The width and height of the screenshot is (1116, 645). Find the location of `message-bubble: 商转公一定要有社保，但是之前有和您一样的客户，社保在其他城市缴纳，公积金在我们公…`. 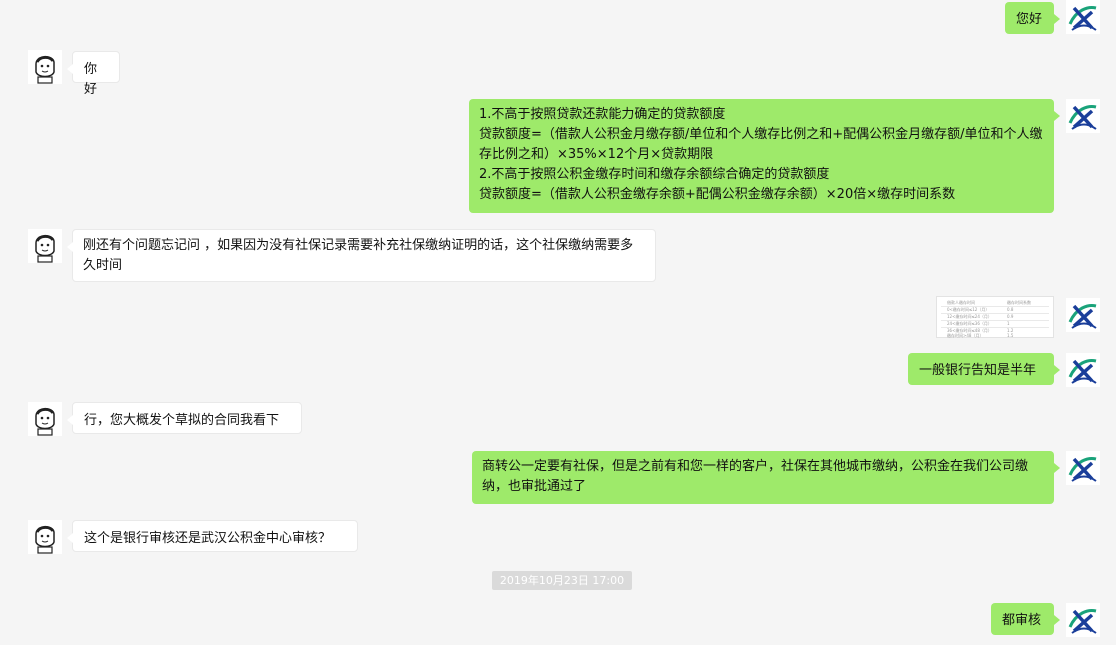

message-bubble: 商转公一定要有社保，但是之前有和您一样的客户，社保在其他城市缴纳，公积金在我们公… is located at coordinates (766, 477).